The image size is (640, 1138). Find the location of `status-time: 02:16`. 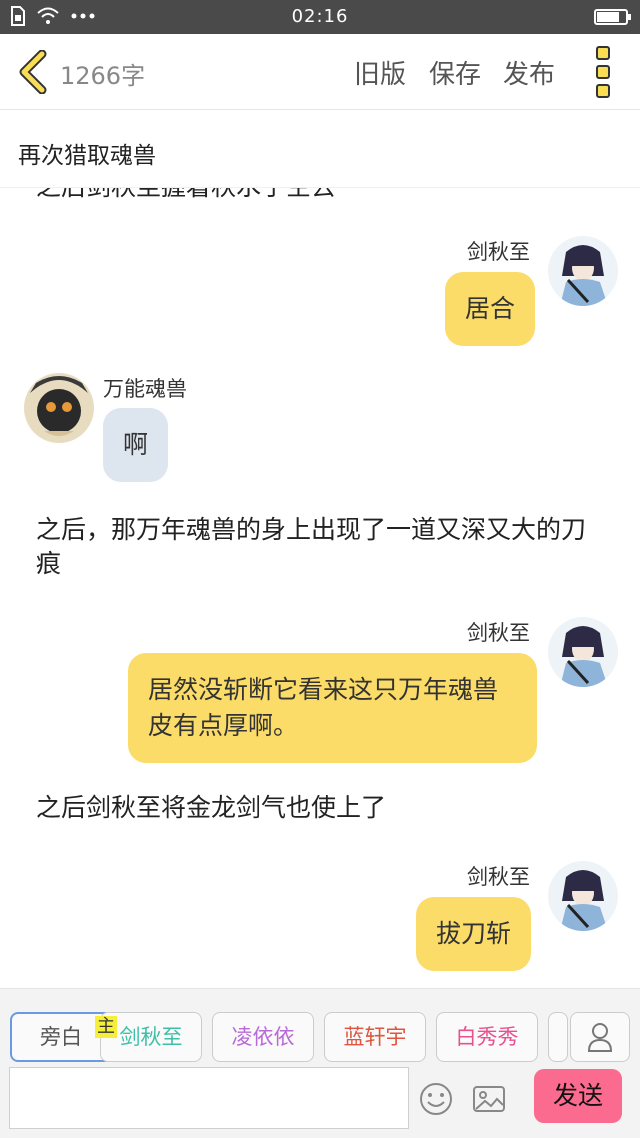

status-time: 02:16 is located at coordinates (320, 16).